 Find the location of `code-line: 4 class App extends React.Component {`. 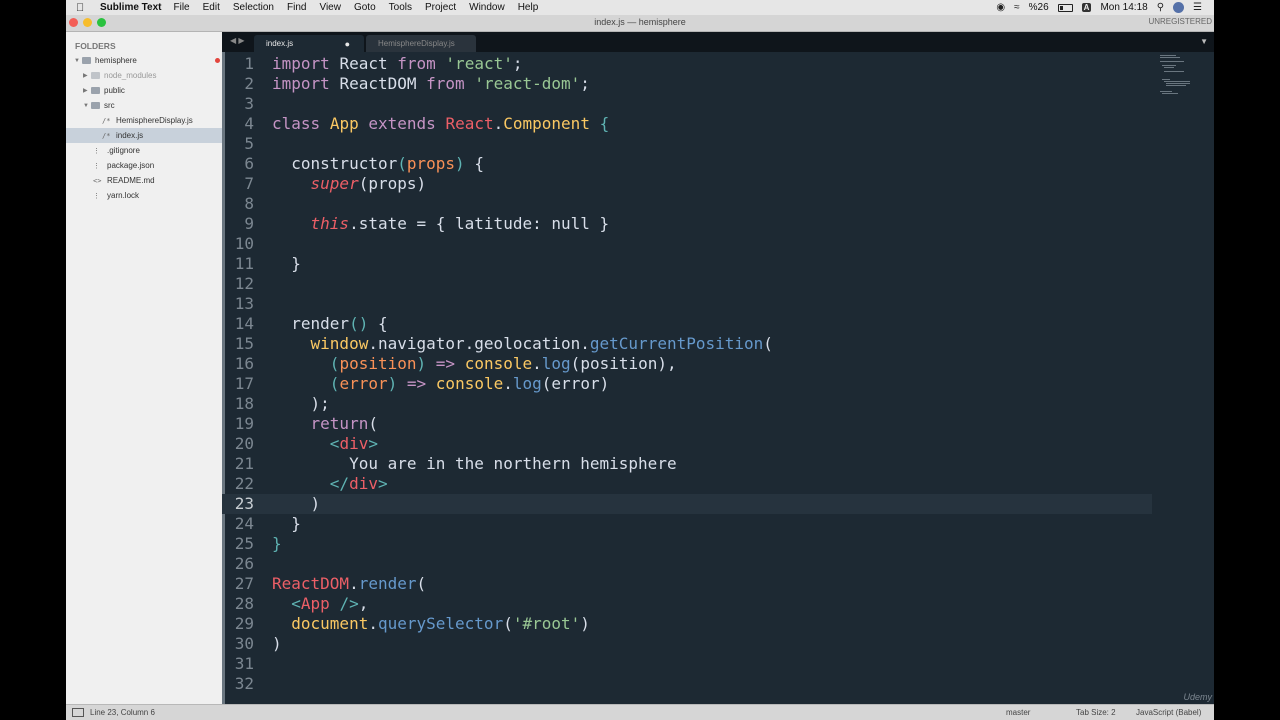

code-line: 4 class App extends React.Component { is located at coordinates (687, 124).